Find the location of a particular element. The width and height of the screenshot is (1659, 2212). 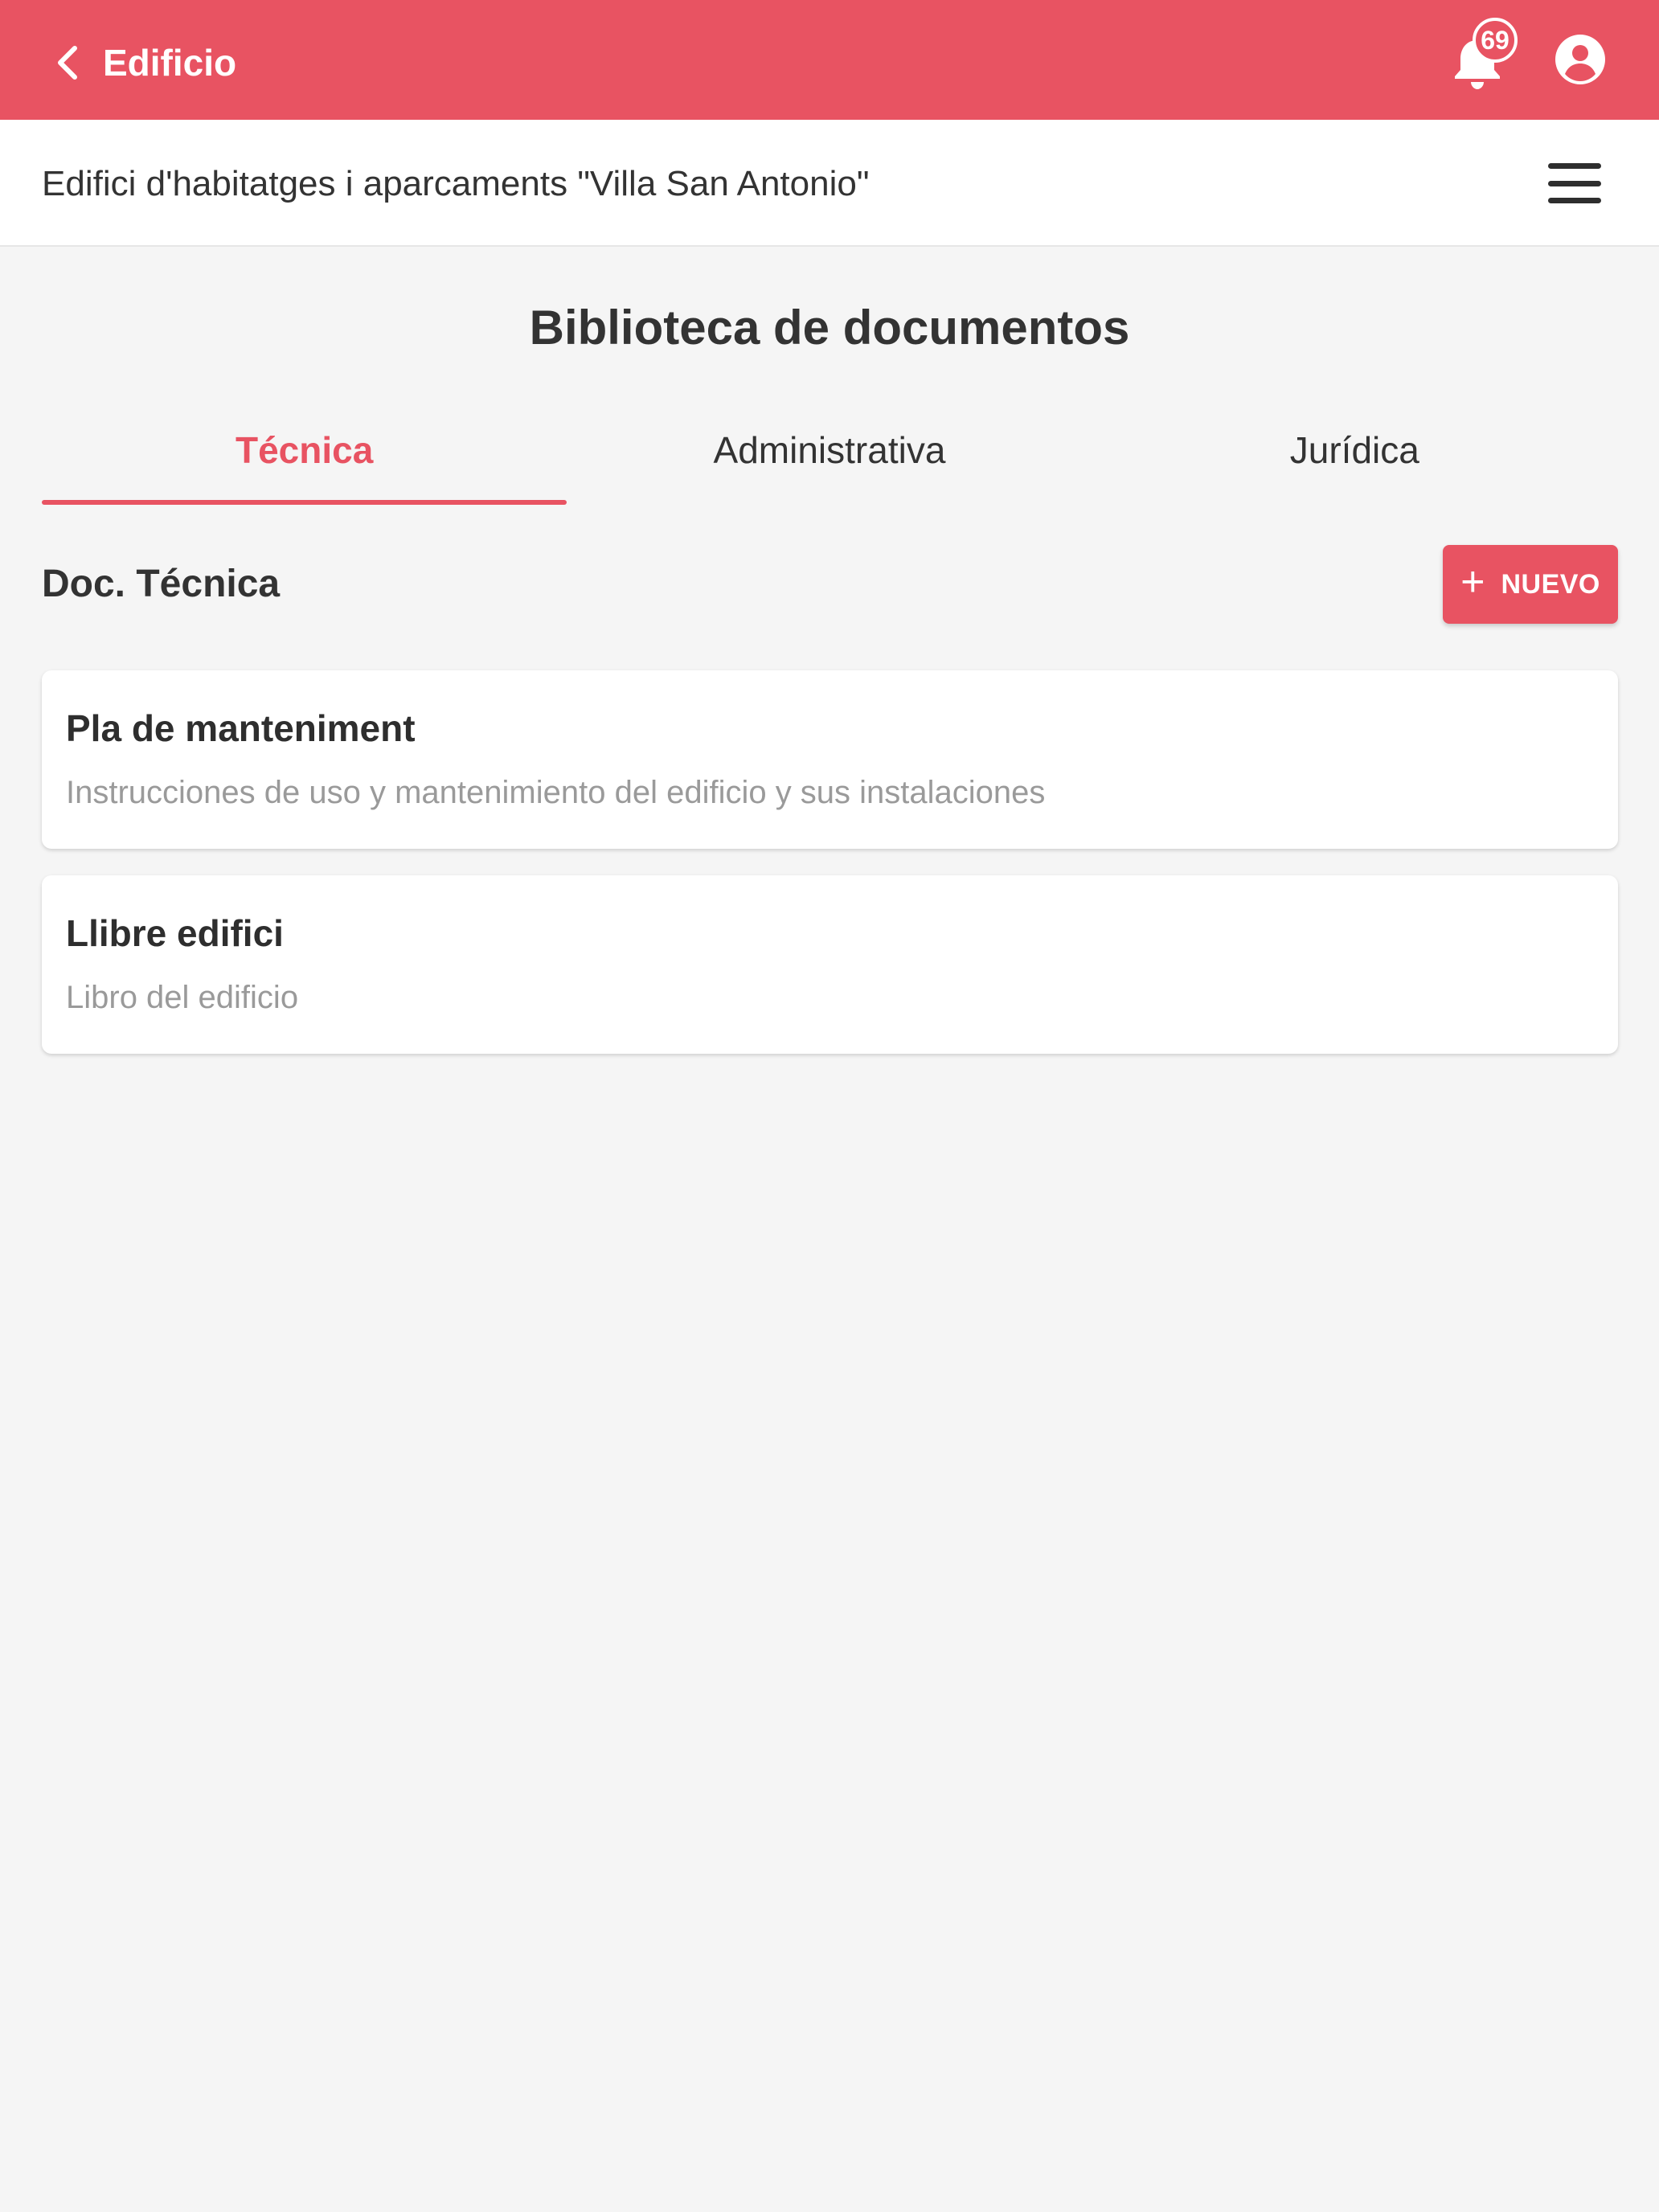

tab-juridica: Jurídica is located at coordinates (1354, 457).